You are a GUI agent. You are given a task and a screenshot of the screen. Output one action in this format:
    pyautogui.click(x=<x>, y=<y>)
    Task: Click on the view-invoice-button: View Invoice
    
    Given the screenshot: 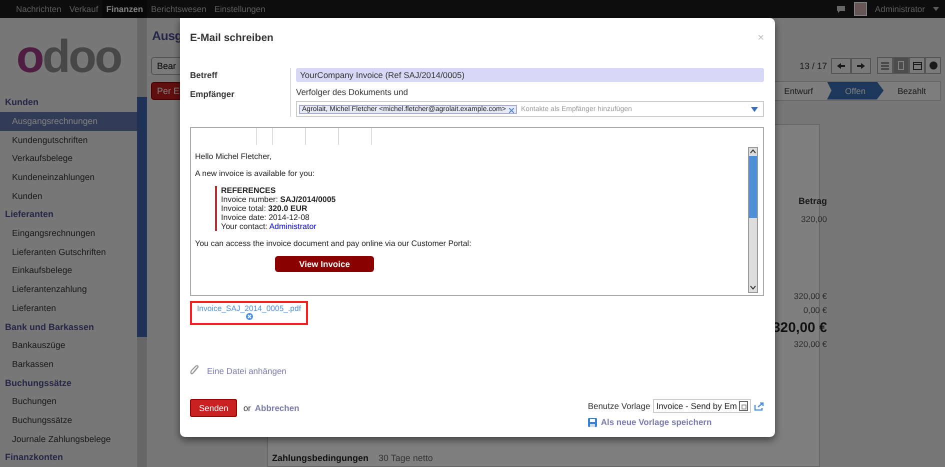 What is the action you would take?
    pyautogui.click(x=324, y=264)
    